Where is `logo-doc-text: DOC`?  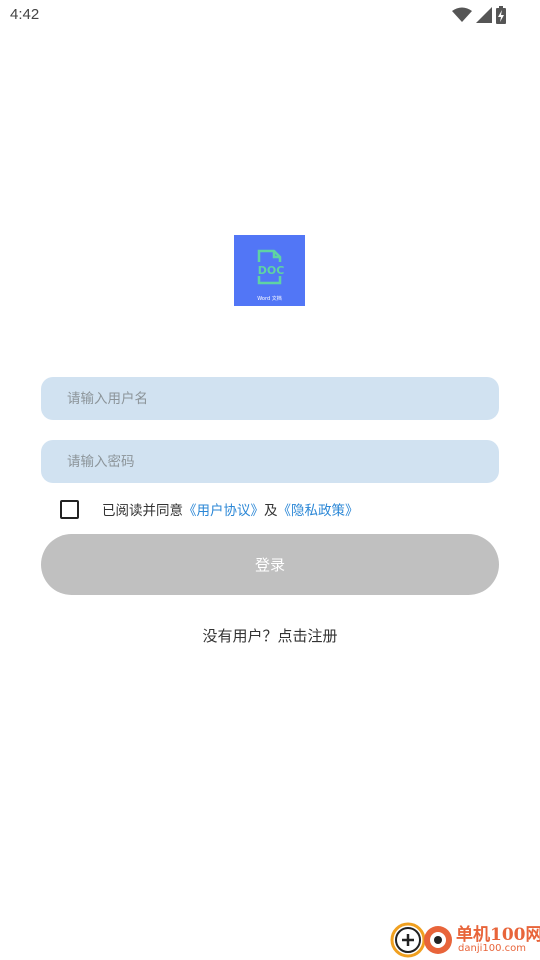 logo-doc-text: DOC is located at coordinates (271, 270).